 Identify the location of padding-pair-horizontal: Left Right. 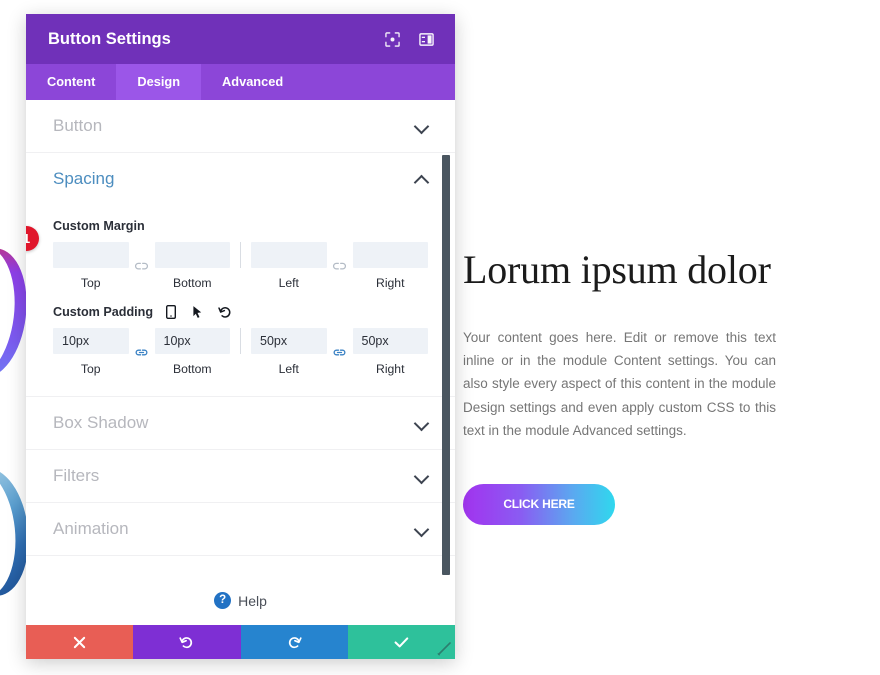
(339, 352).